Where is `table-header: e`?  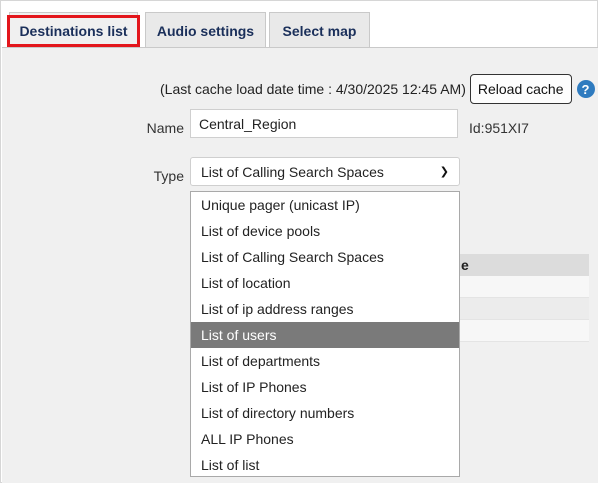
table-header: e is located at coordinates (523, 265).